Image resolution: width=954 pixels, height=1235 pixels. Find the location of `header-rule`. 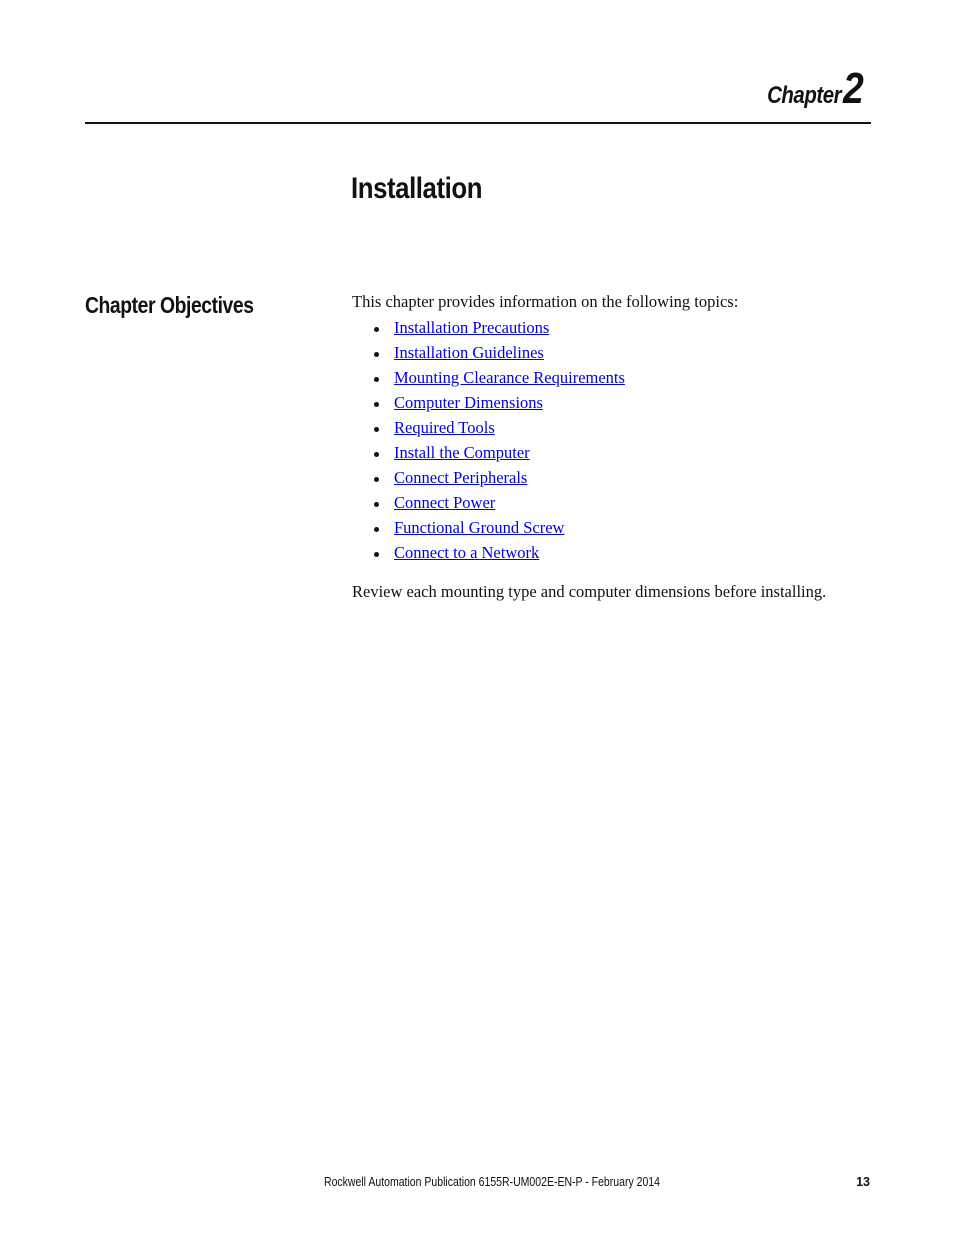

header-rule is located at coordinates (478, 123).